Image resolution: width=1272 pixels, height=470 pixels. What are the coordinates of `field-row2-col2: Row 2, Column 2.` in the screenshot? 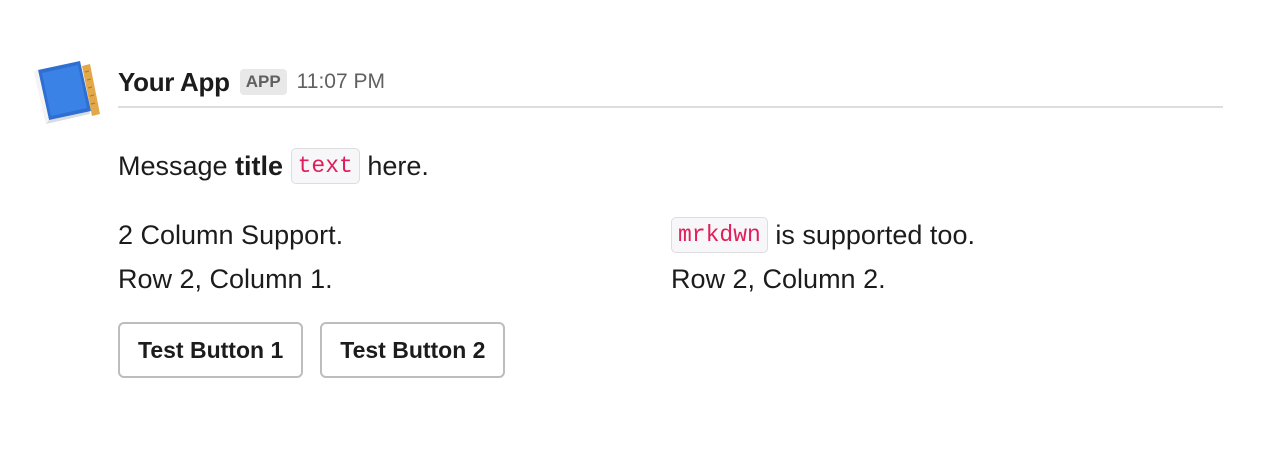 It's located at (778, 279).